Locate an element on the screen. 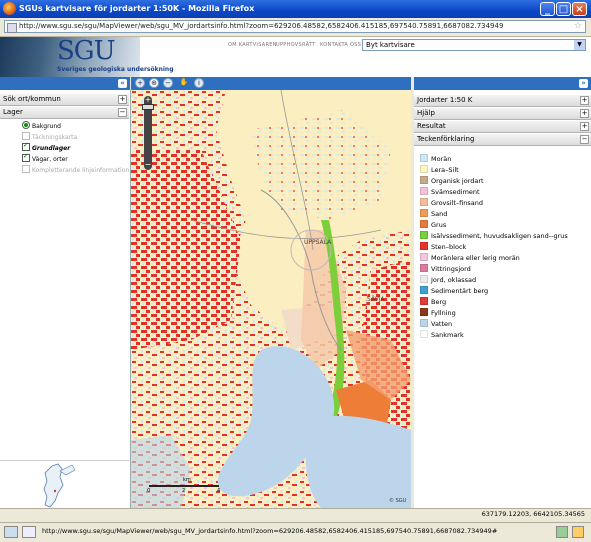  overview-map-sweden is located at coordinates (59, 485).